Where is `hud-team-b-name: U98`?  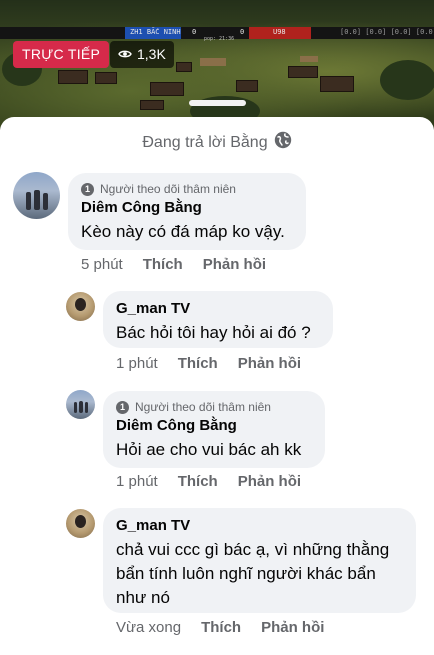 hud-team-b-name: U98 is located at coordinates (279, 32).